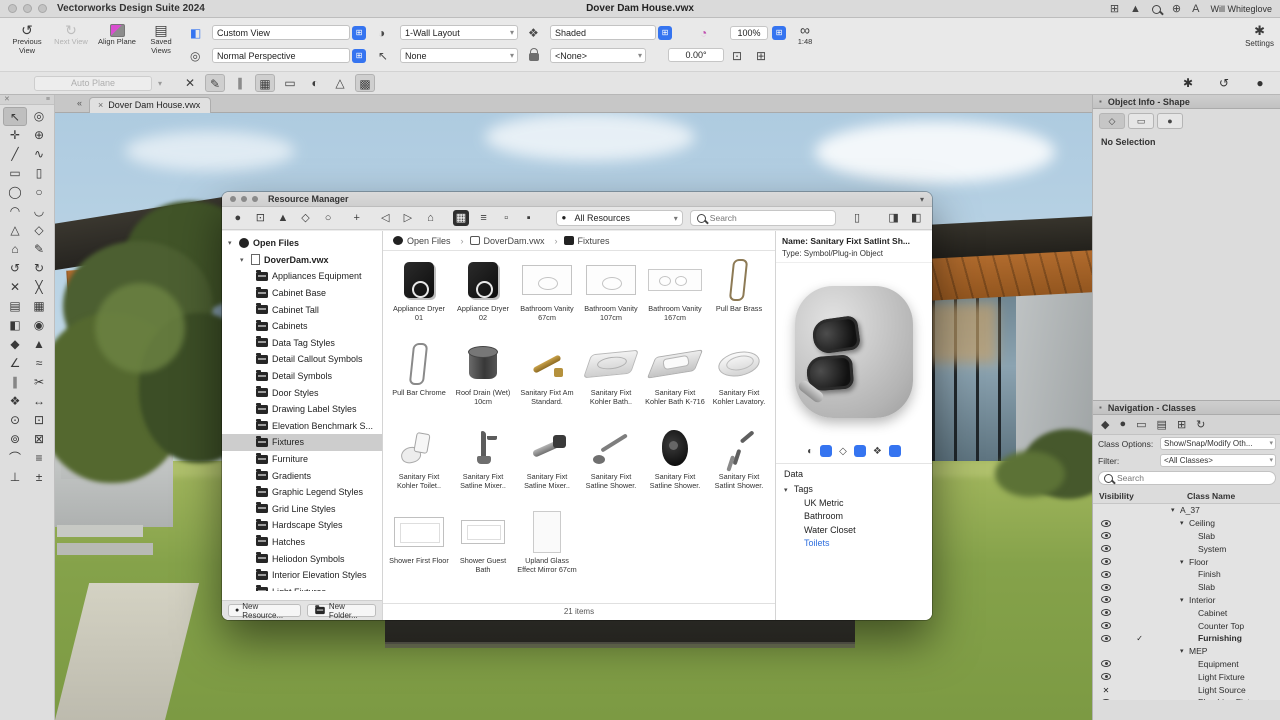 The image size is (1280, 720). I want to click on zoom-options-button: ⊞, so click(779, 33).